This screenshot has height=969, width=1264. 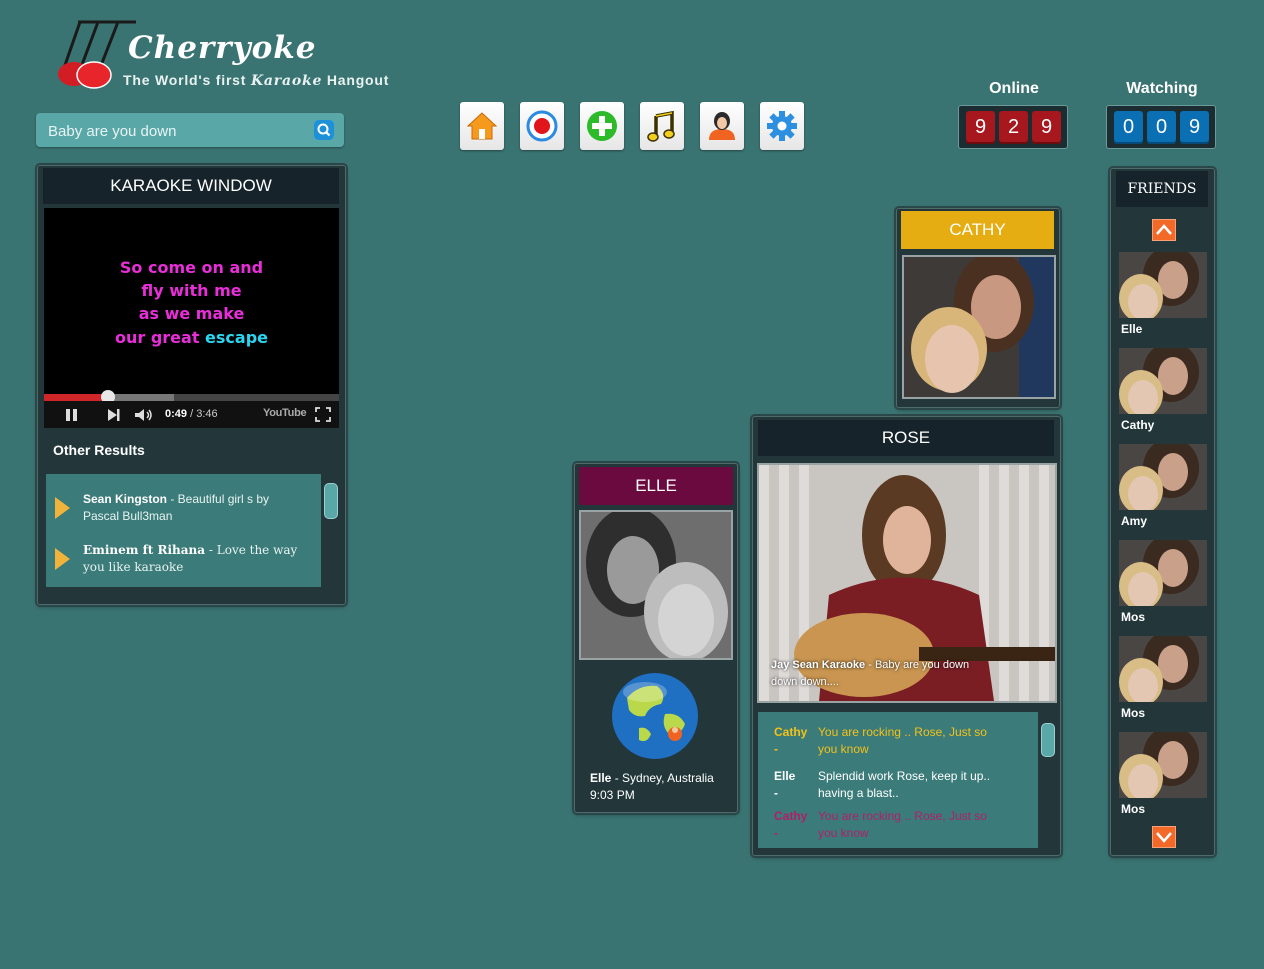 I want to click on user-button, so click(x=722, y=126).